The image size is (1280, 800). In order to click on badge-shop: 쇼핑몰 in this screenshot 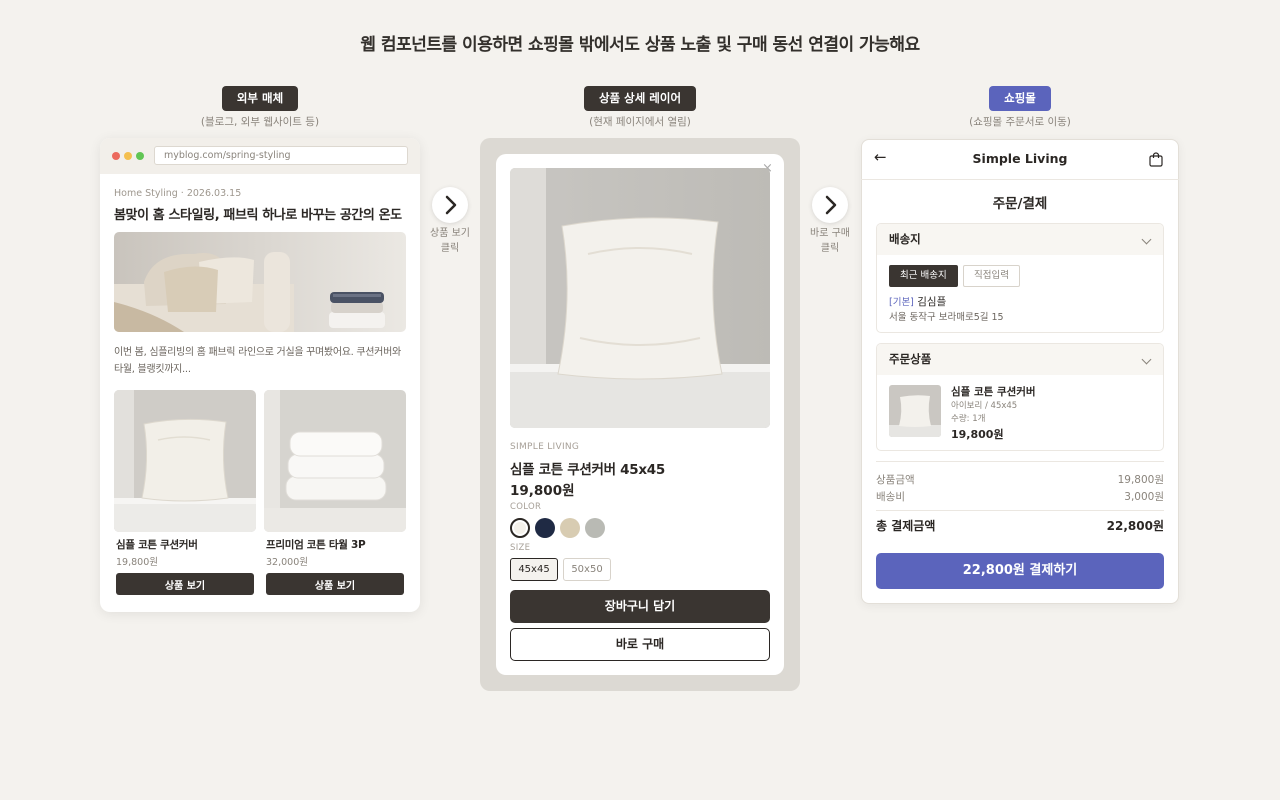, I will do `click(1020, 98)`.